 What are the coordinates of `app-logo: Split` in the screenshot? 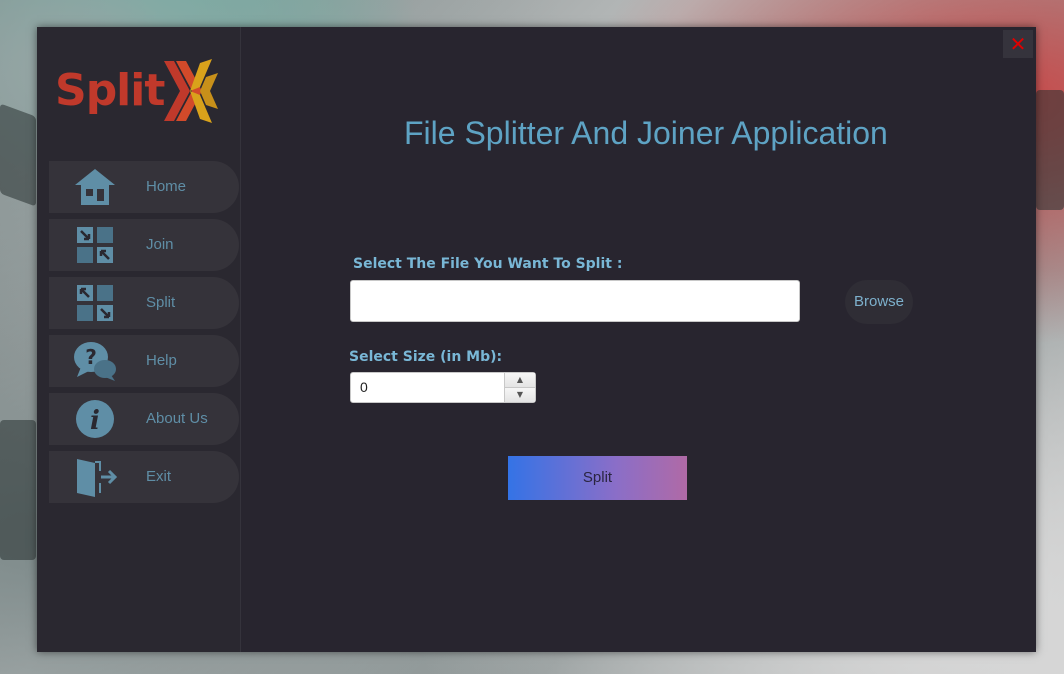 It's located at (137, 92).